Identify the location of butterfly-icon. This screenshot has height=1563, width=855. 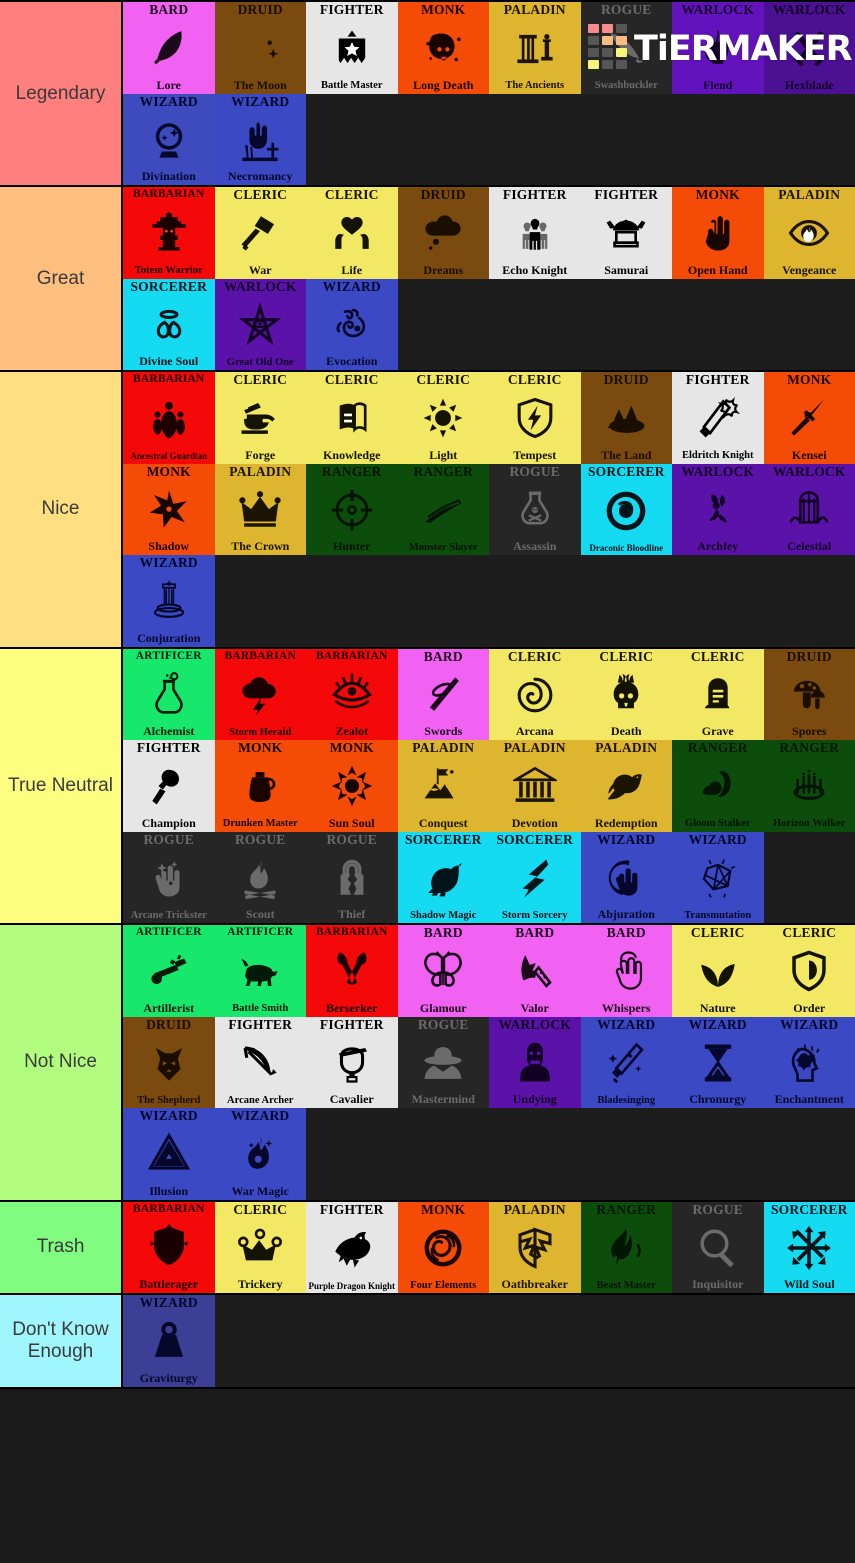
(444, 971).